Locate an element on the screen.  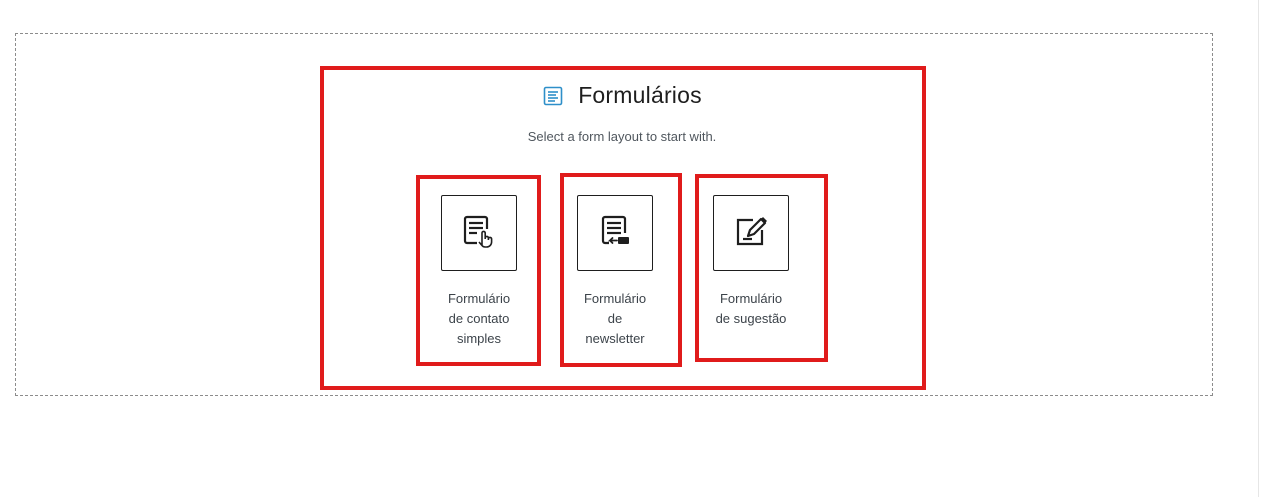
block-header: Formulários is located at coordinates (622, 95).